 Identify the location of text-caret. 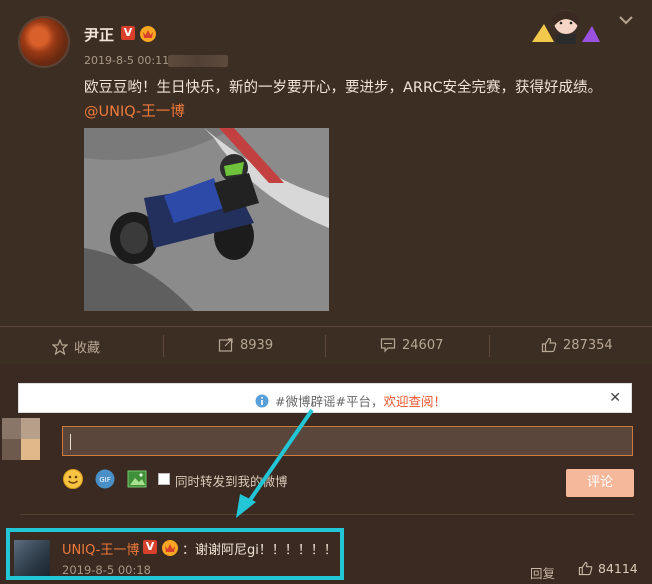
(70, 442).